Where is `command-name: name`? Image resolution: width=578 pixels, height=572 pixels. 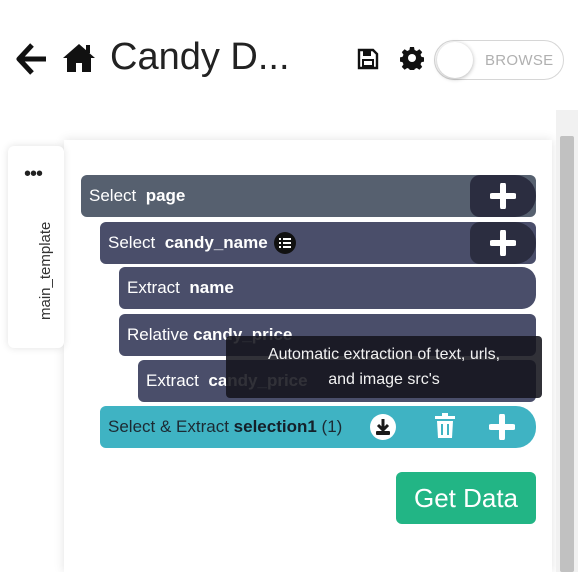 command-name: name is located at coordinates (211, 287).